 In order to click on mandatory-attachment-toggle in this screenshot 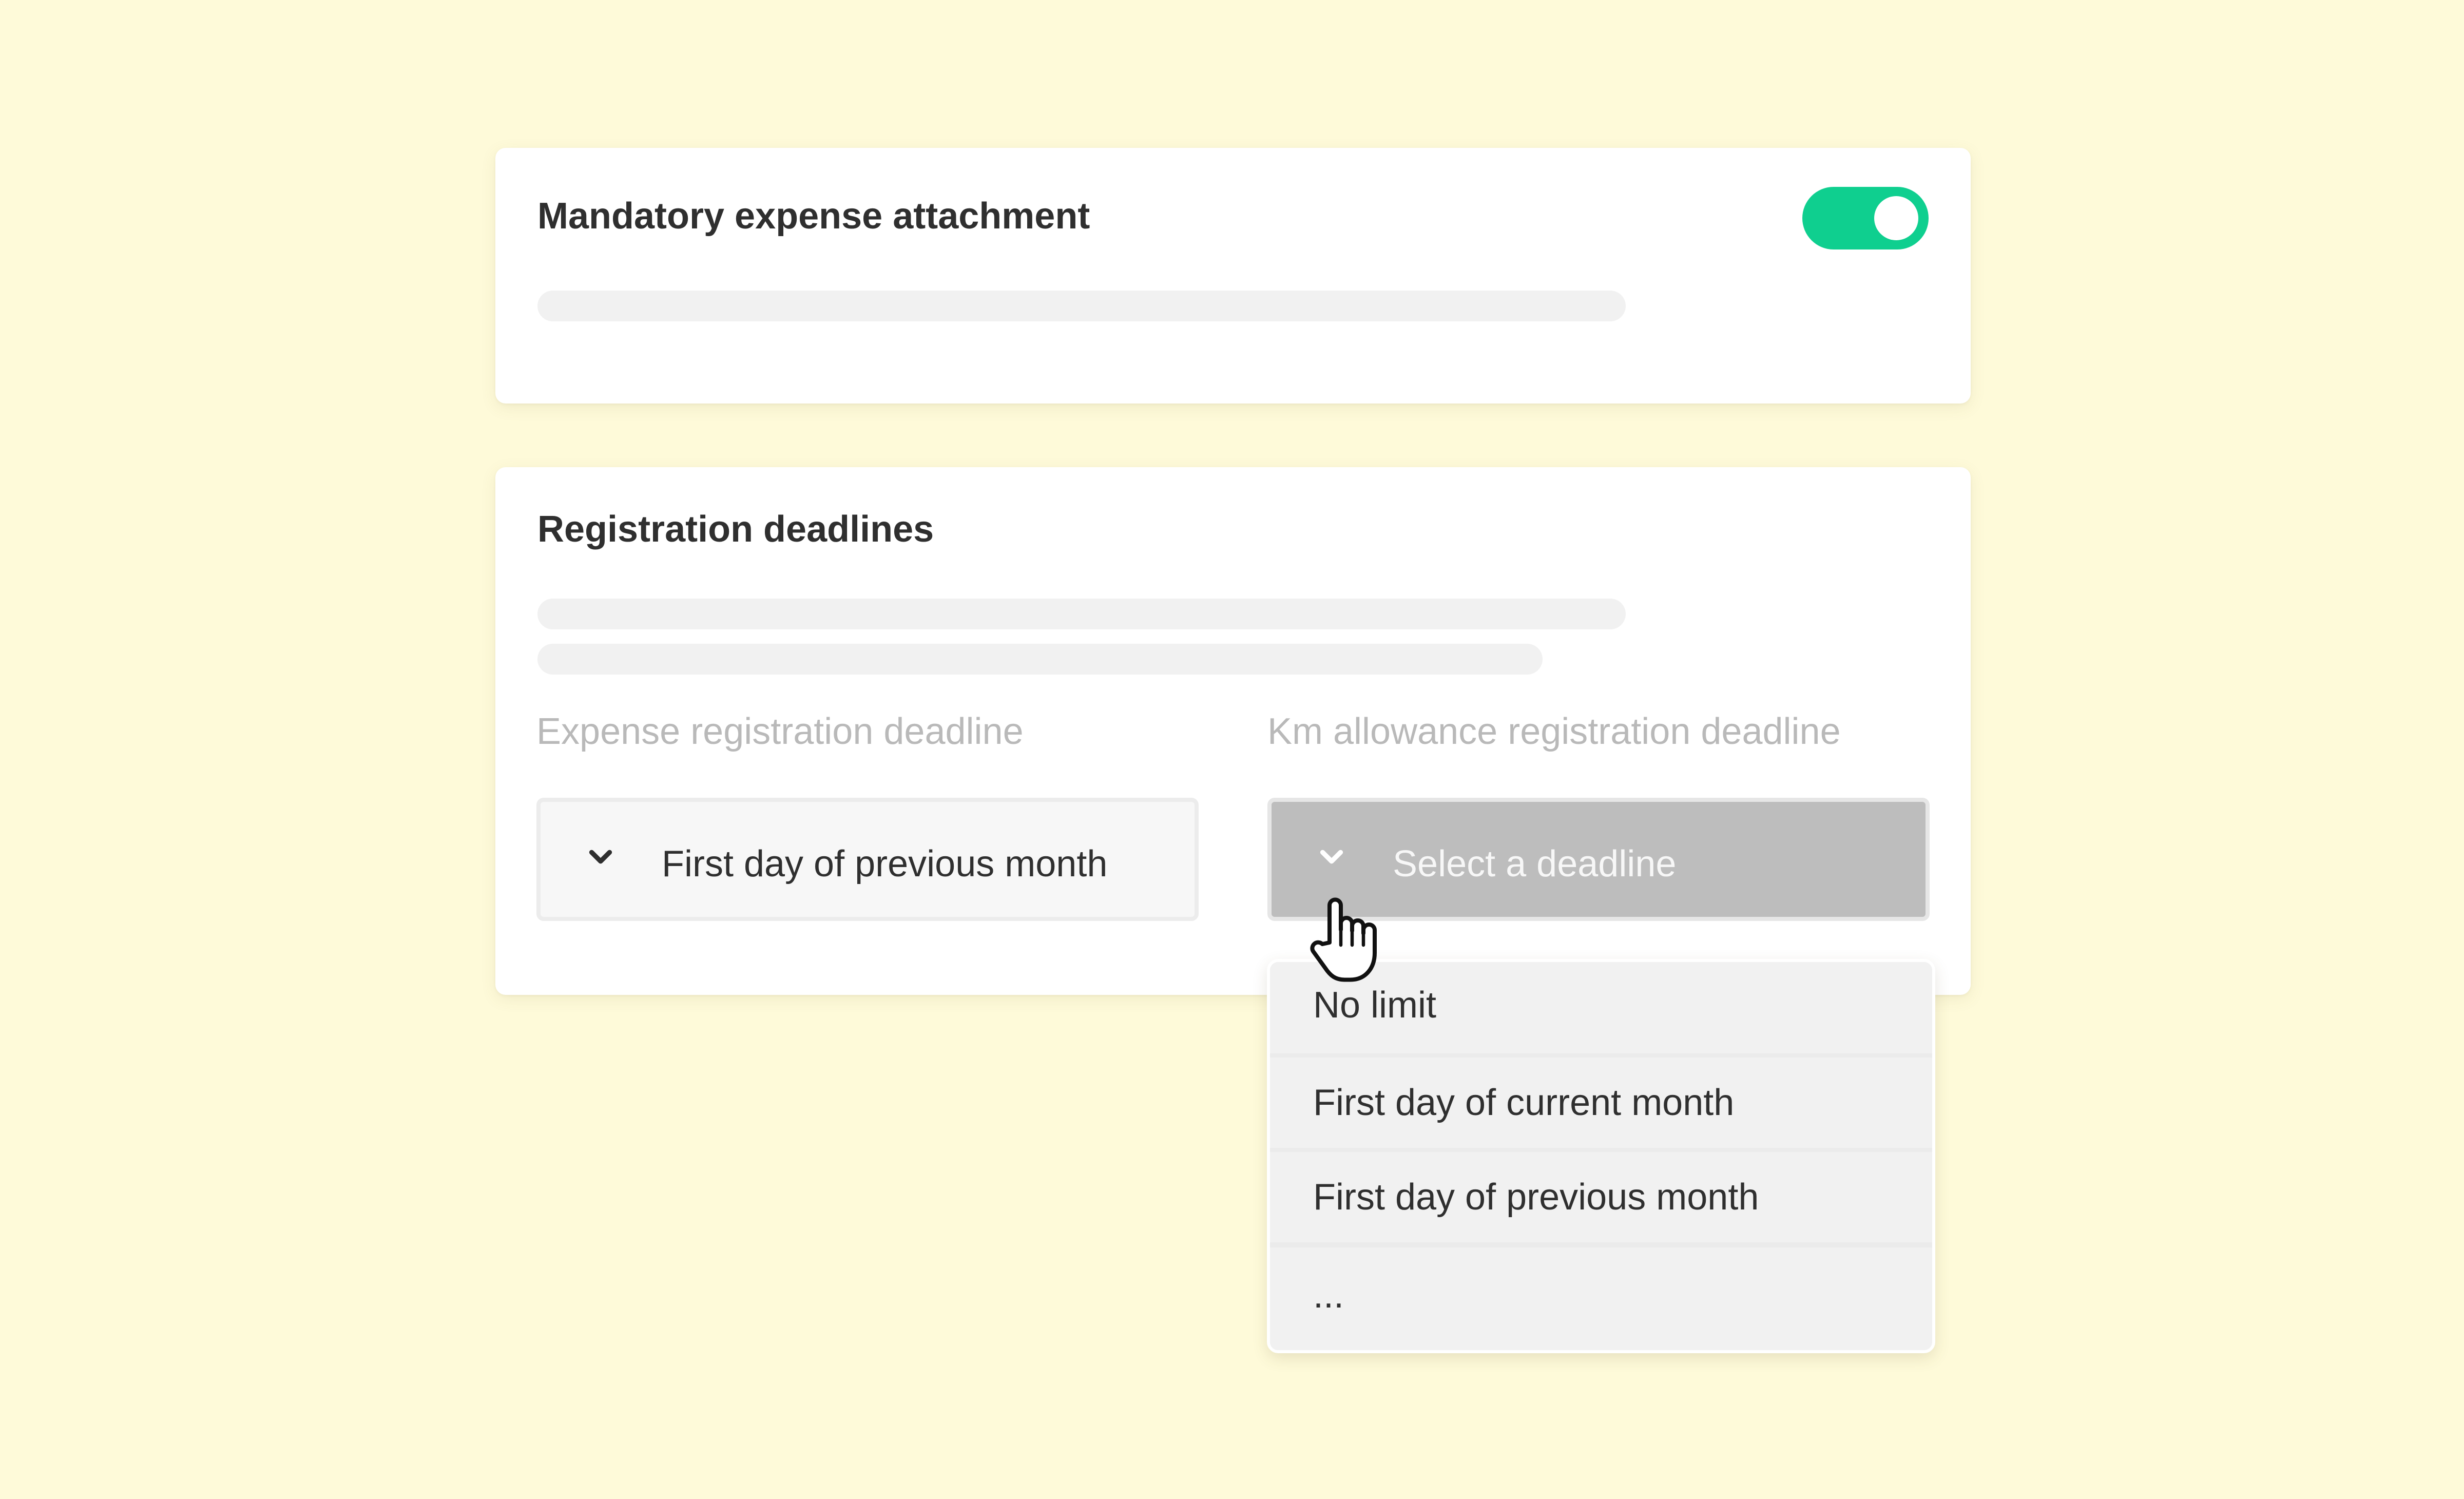, I will do `click(1865, 218)`.